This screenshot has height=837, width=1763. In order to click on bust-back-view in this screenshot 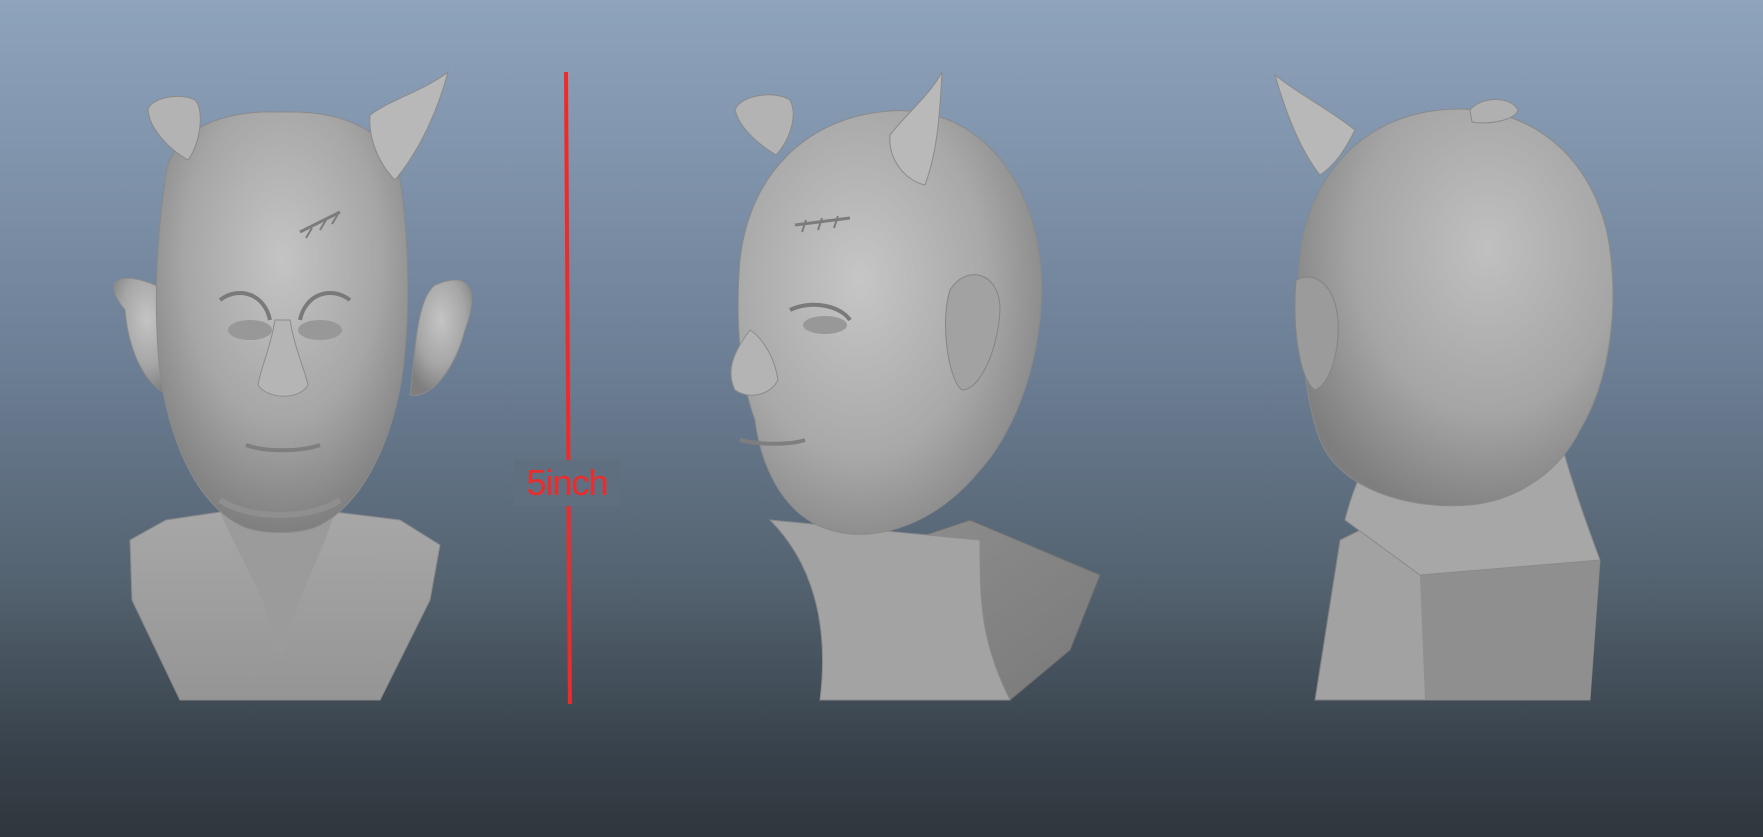, I will do `click(1444, 387)`.